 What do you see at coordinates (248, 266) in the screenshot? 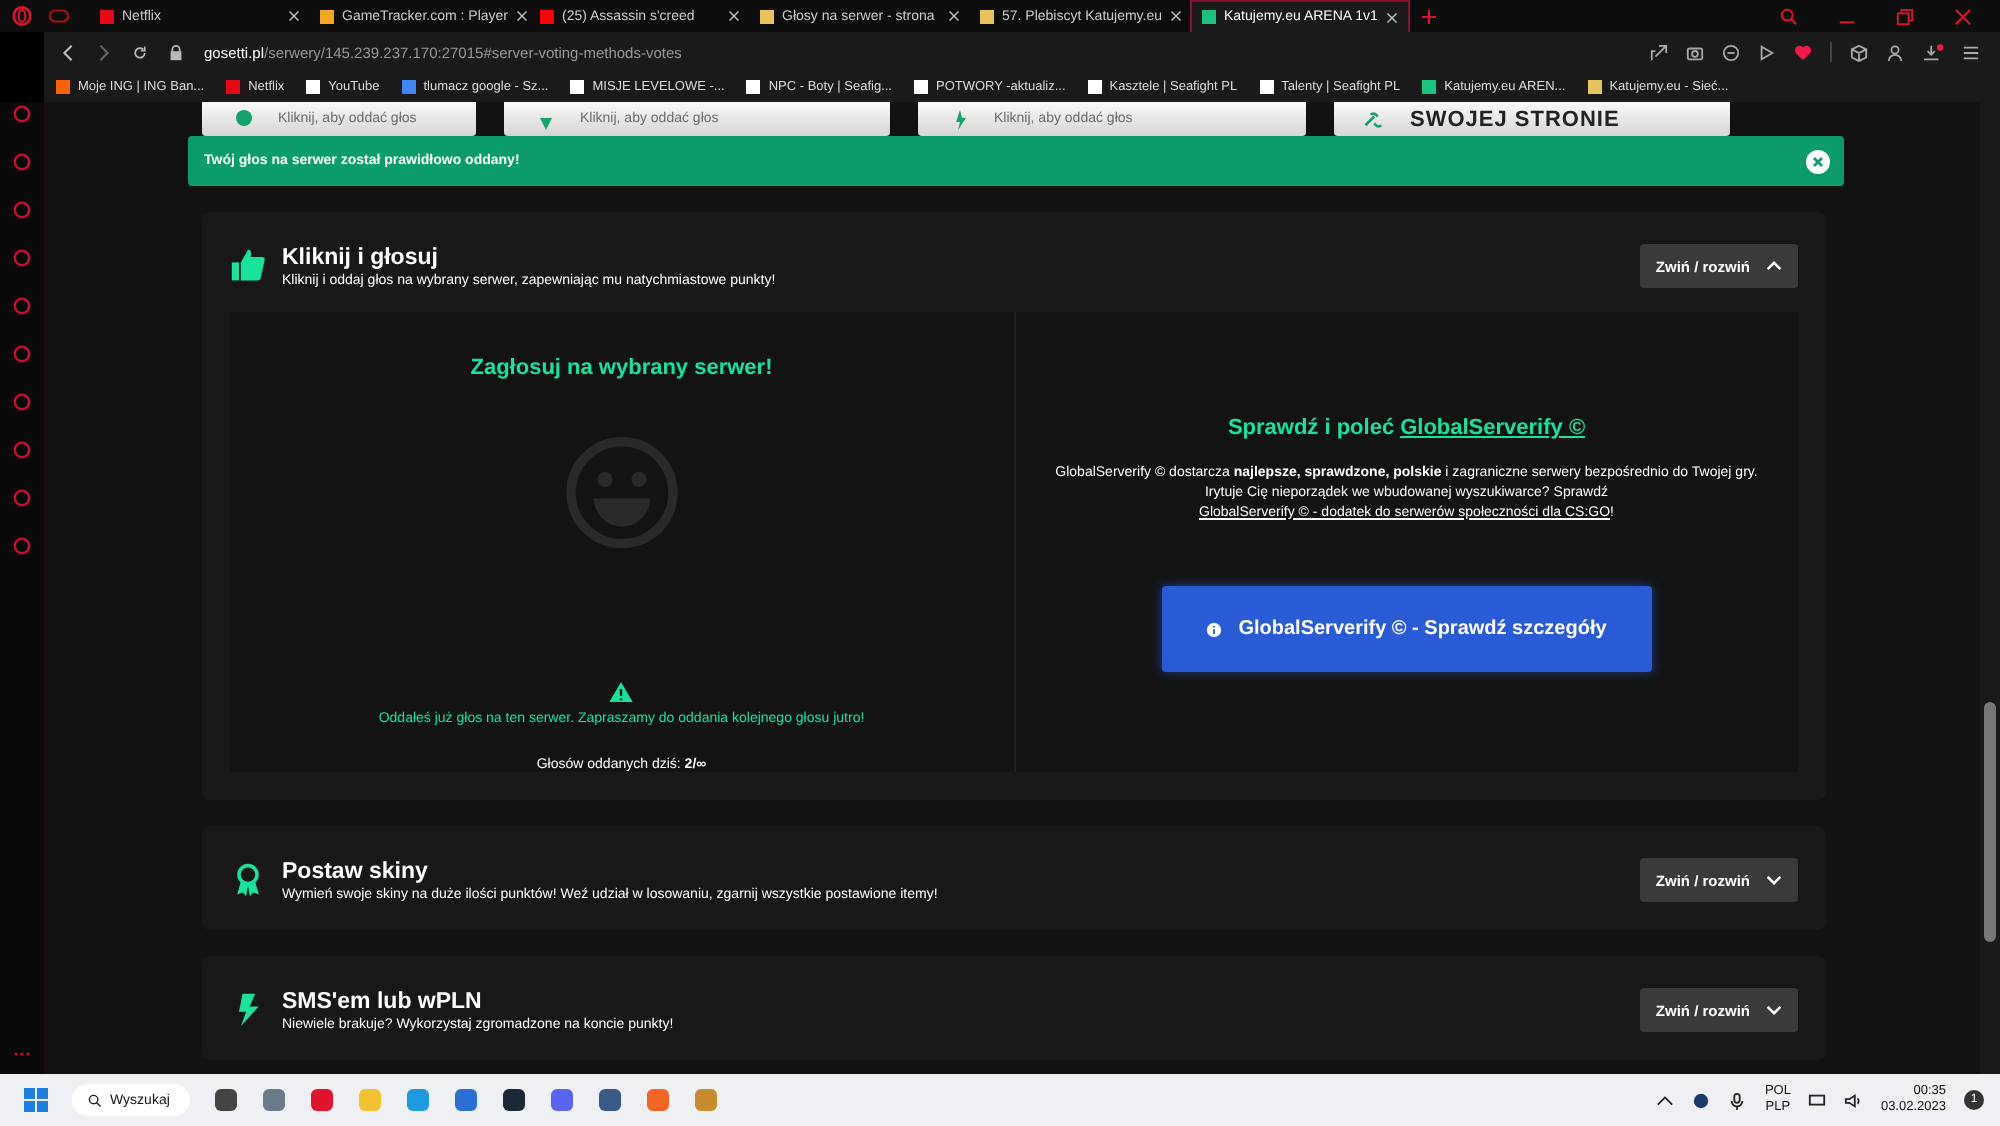
I see `thumbs-up-icon` at bounding box center [248, 266].